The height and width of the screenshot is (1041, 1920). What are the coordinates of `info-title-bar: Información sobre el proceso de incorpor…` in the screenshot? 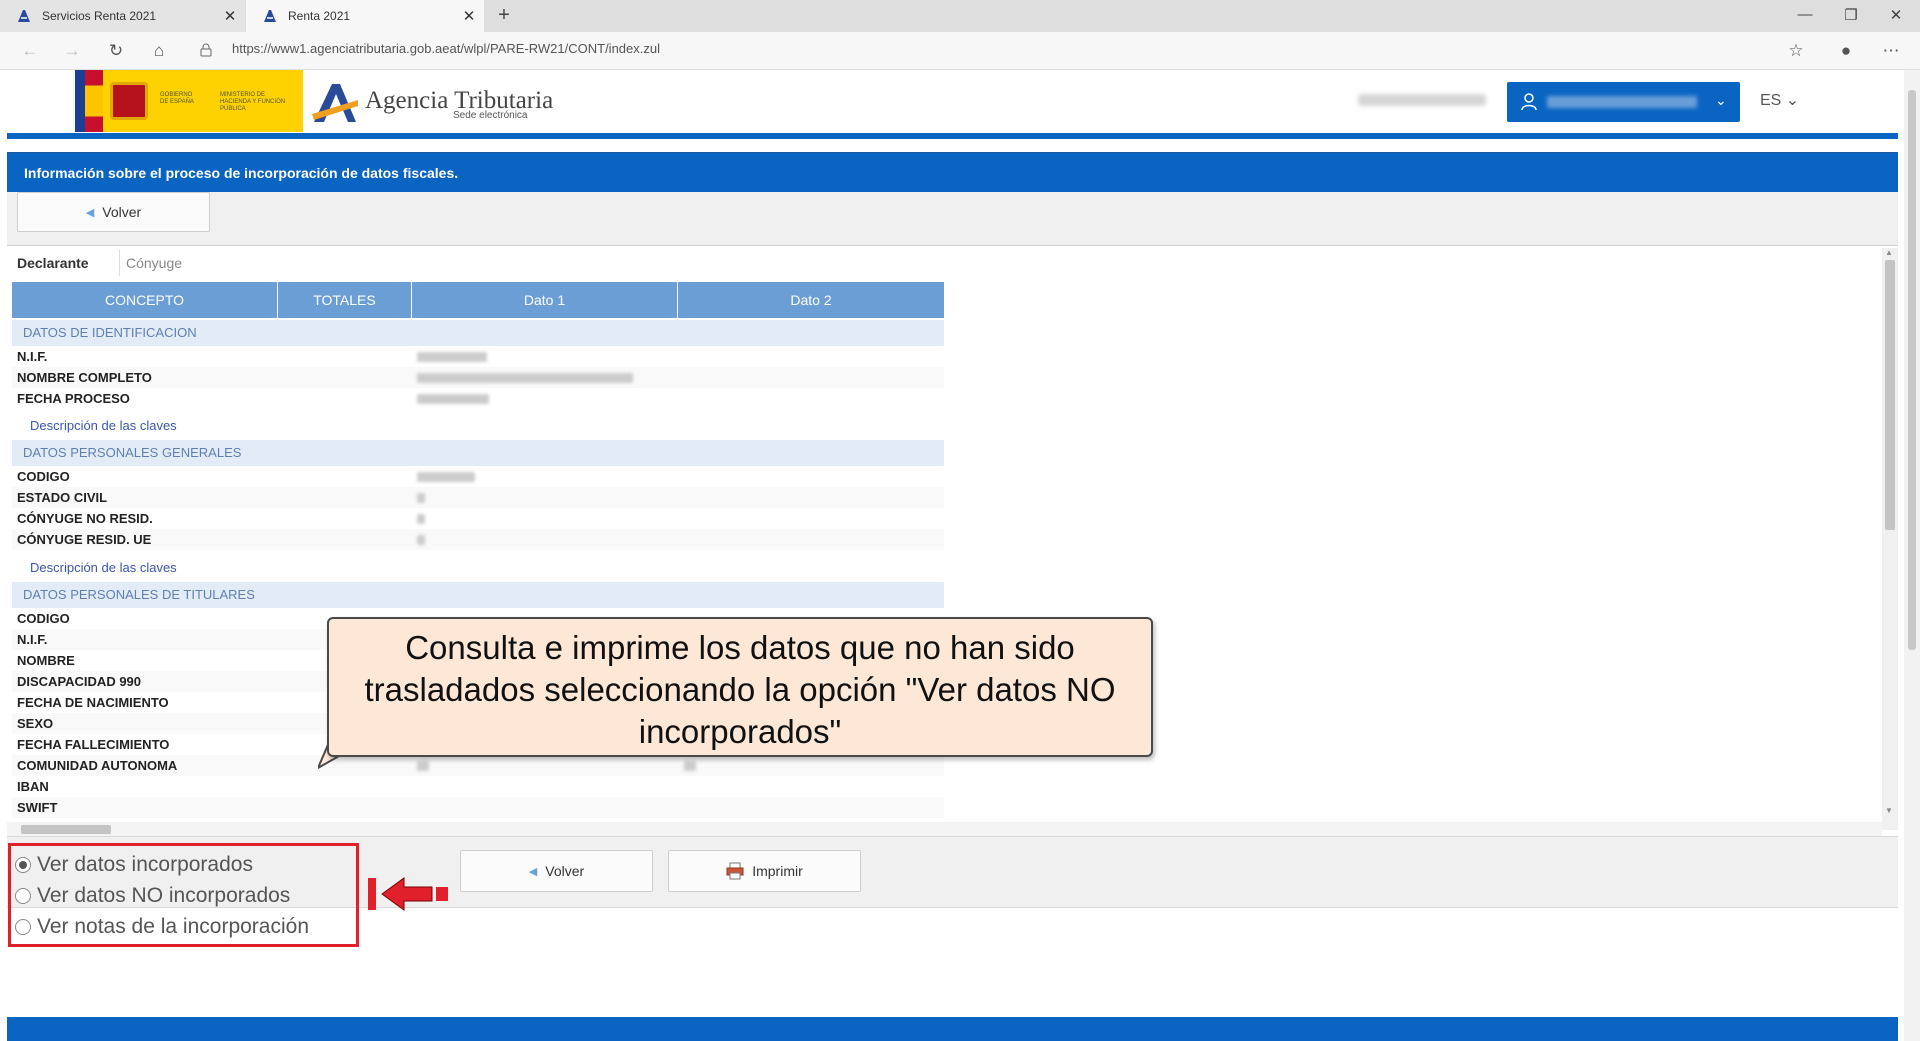 It's located at (952, 172).